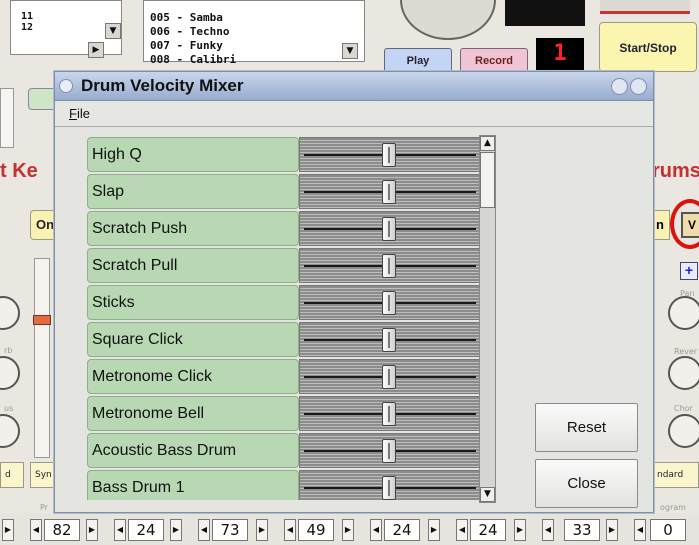 Image resolution: width=699 pixels, height=545 pixels. I want to click on standard-select: ndard, so click(675, 475).